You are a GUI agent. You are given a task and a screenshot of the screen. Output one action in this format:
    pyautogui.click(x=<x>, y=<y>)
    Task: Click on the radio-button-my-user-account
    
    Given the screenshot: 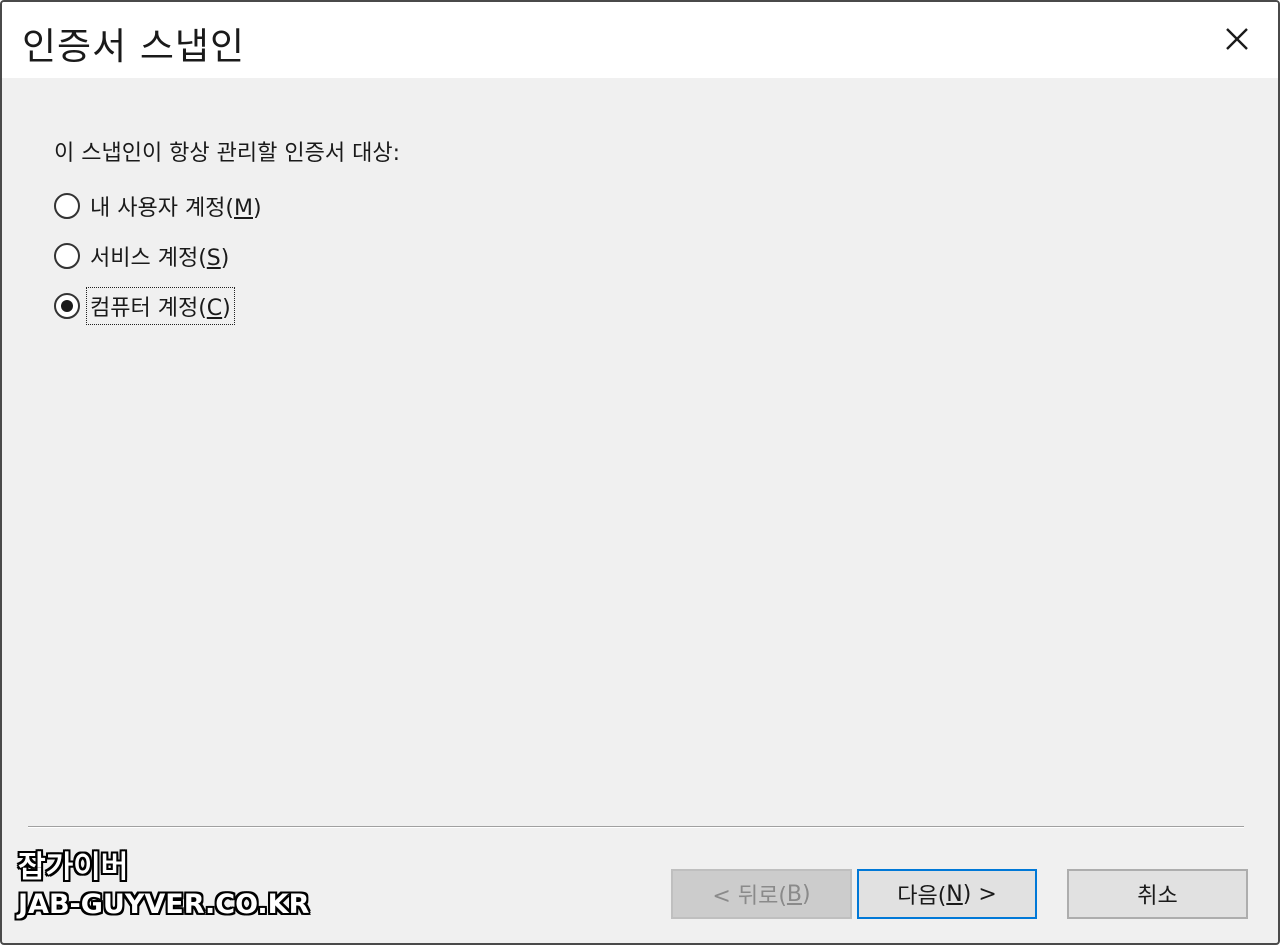 What is the action you would take?
    pyautogui.click(x=67, y=206)
    